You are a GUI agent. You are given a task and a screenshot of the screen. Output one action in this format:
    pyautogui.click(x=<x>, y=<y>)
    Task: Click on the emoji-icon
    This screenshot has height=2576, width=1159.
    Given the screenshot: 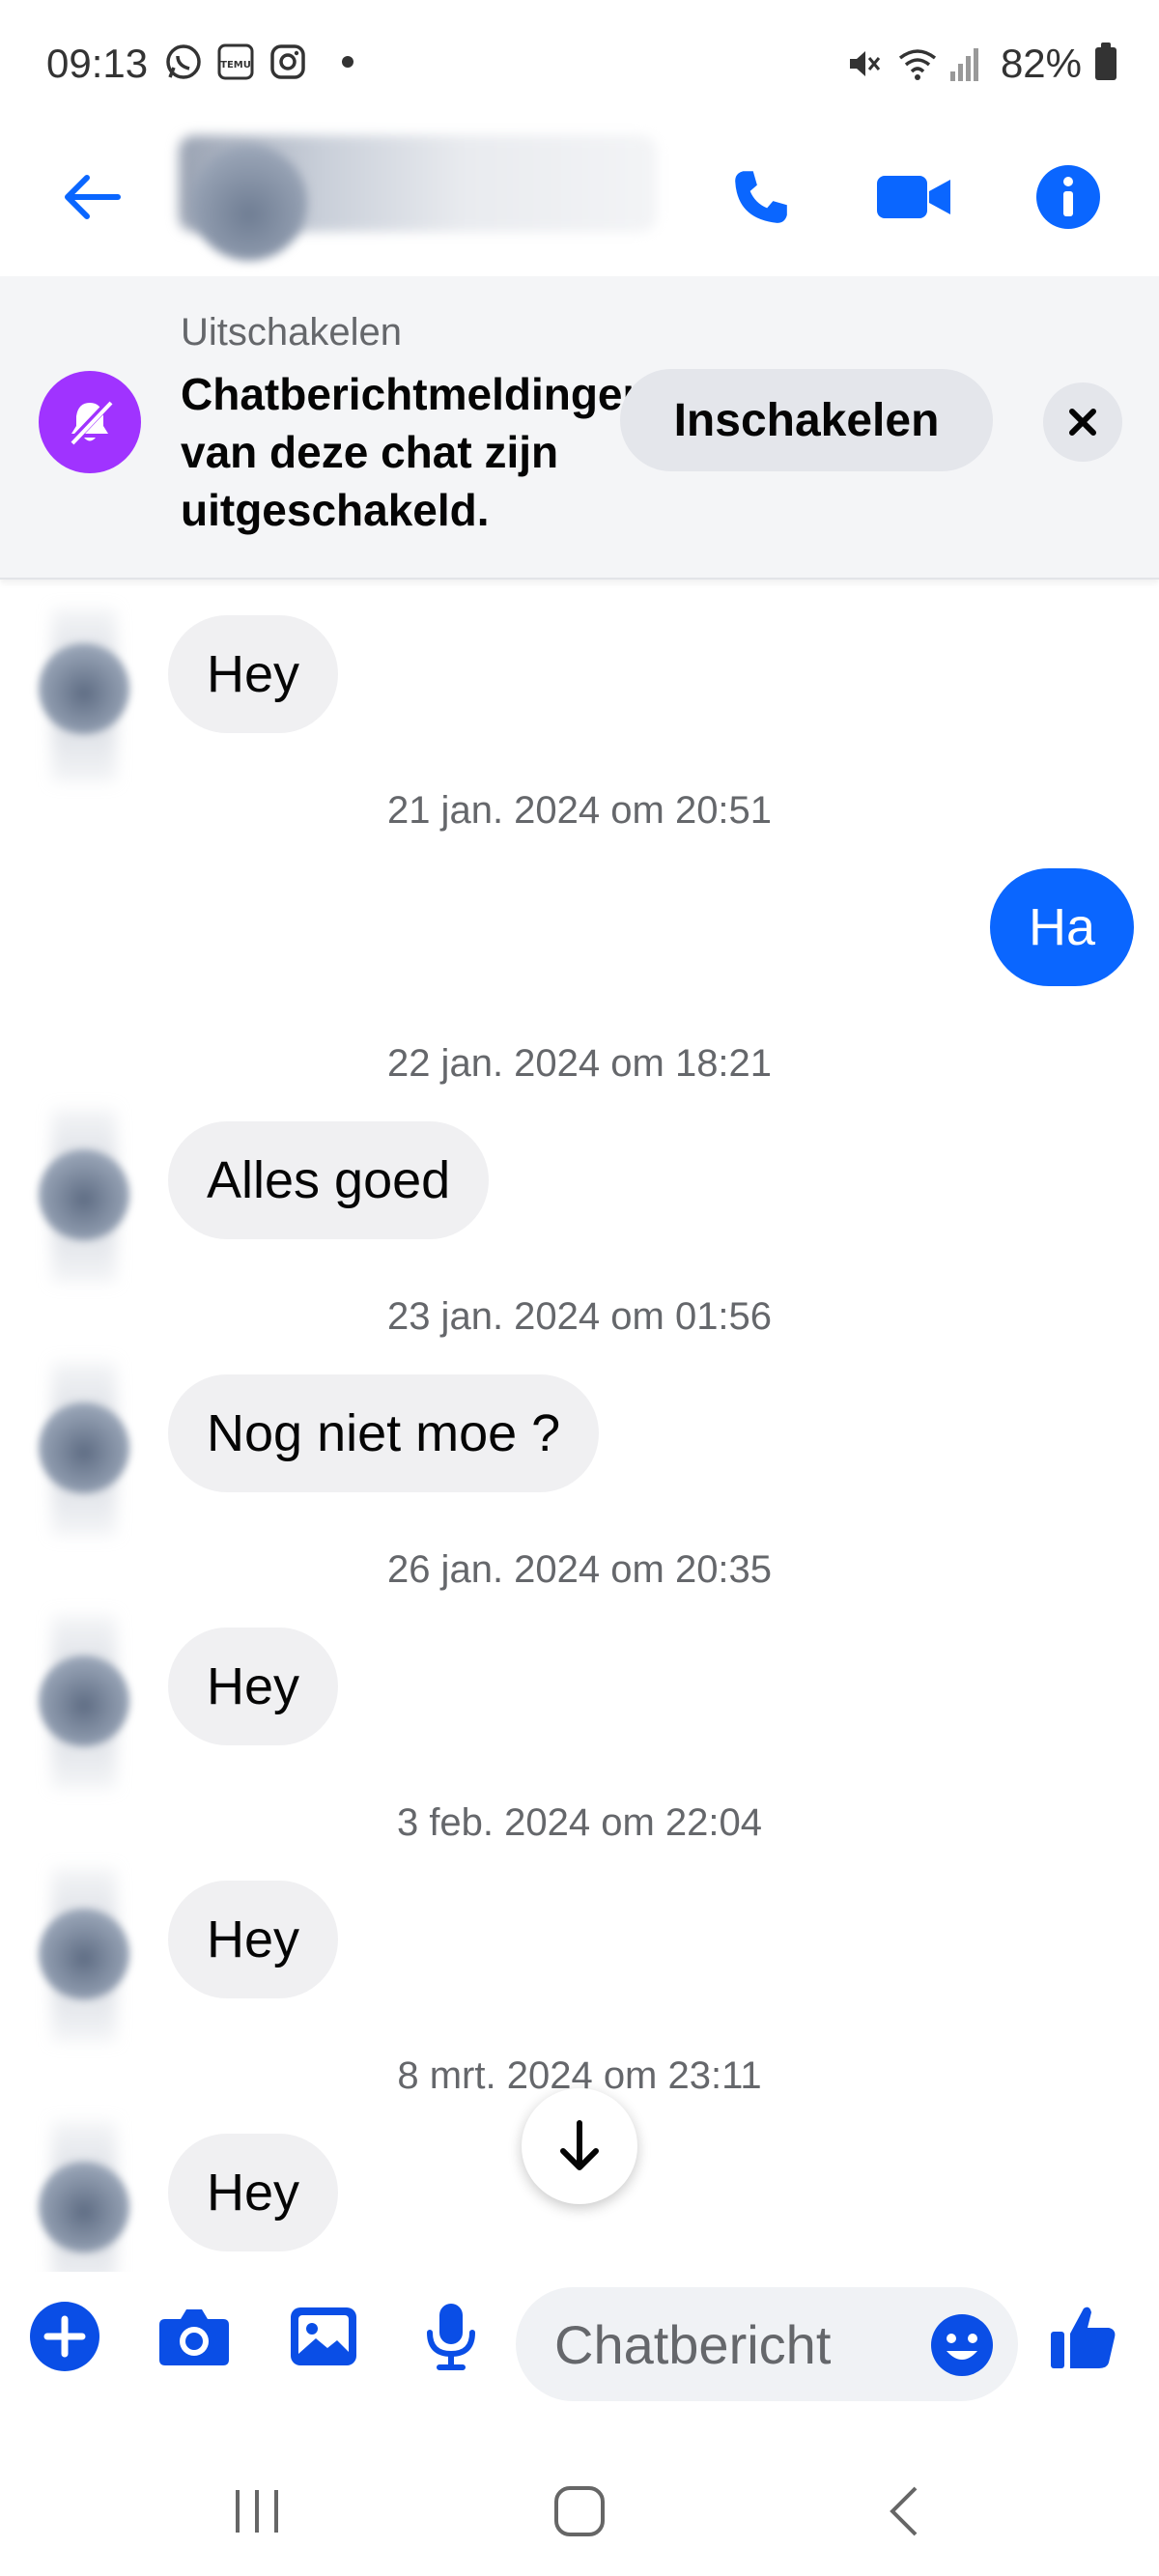 What is the action you would take?
    pyautogui.click(x=962, y=2345)
    